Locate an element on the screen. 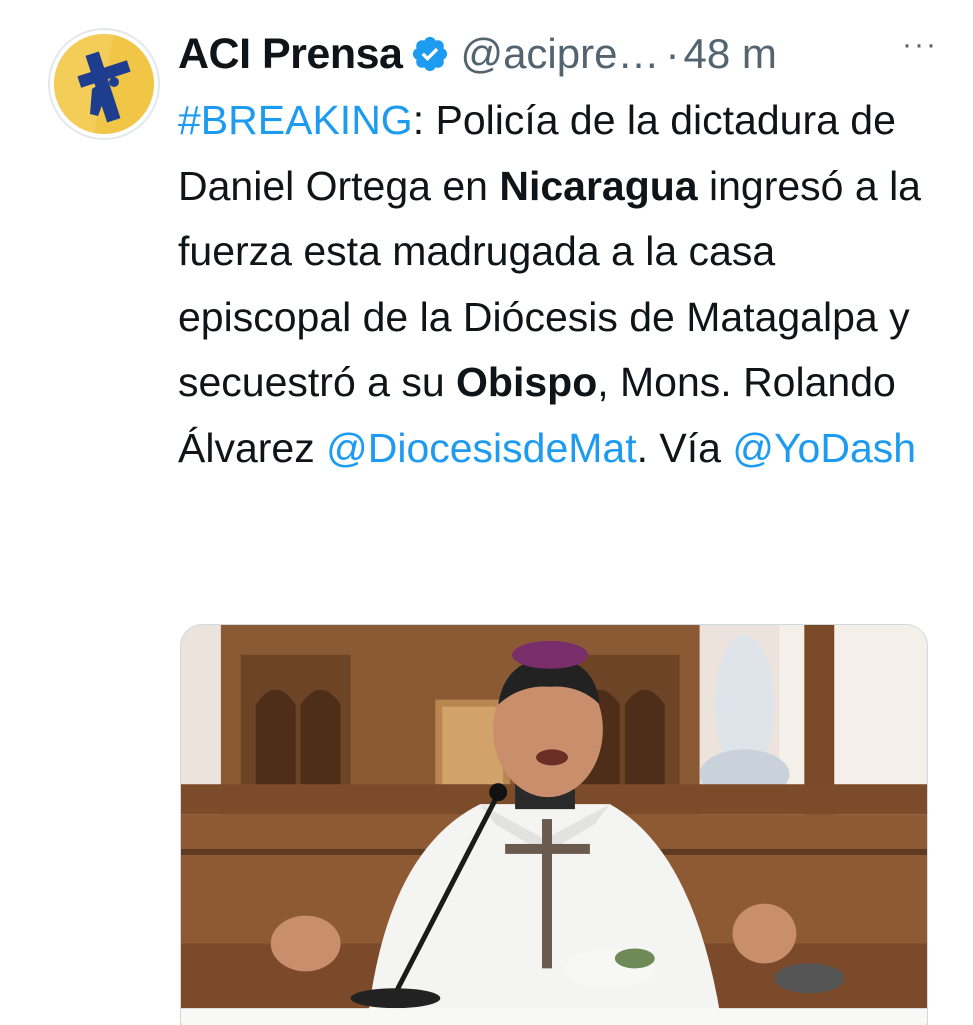 This screenshot has width=973, height=1025. aci-prensa-logo-icon is located at coordinates (104, 84).